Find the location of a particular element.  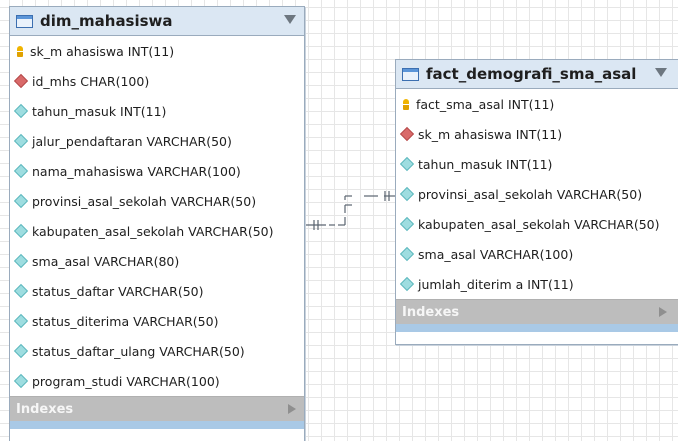

table-header: dim_mahasiswa is located at coordinates (157, 21).